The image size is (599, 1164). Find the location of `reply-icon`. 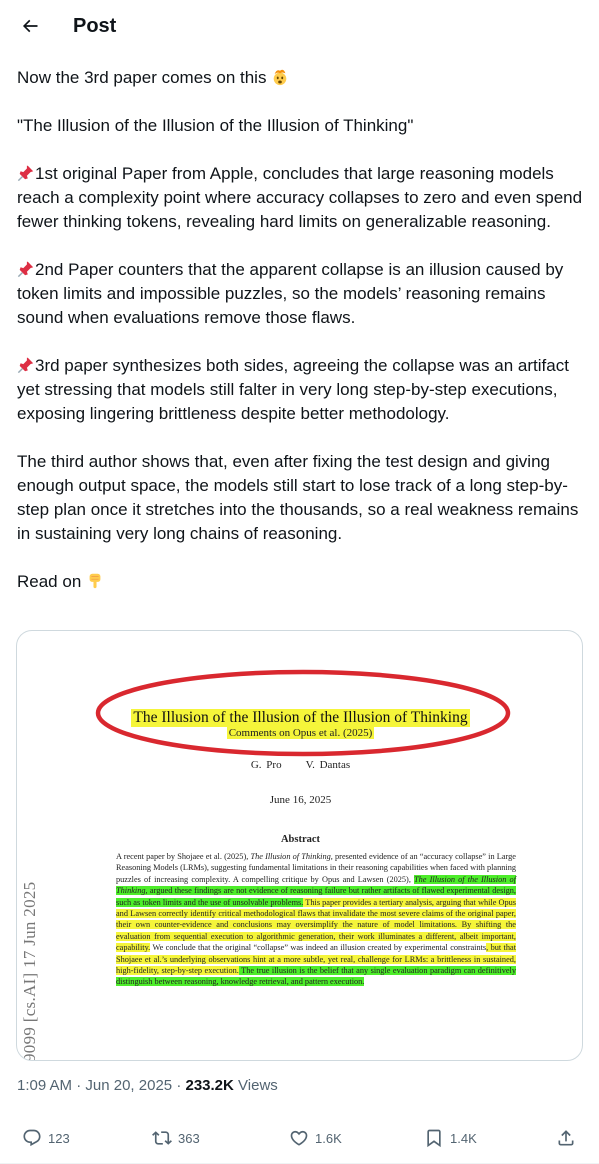

reply-icon is located at coordinates (32, 1138).